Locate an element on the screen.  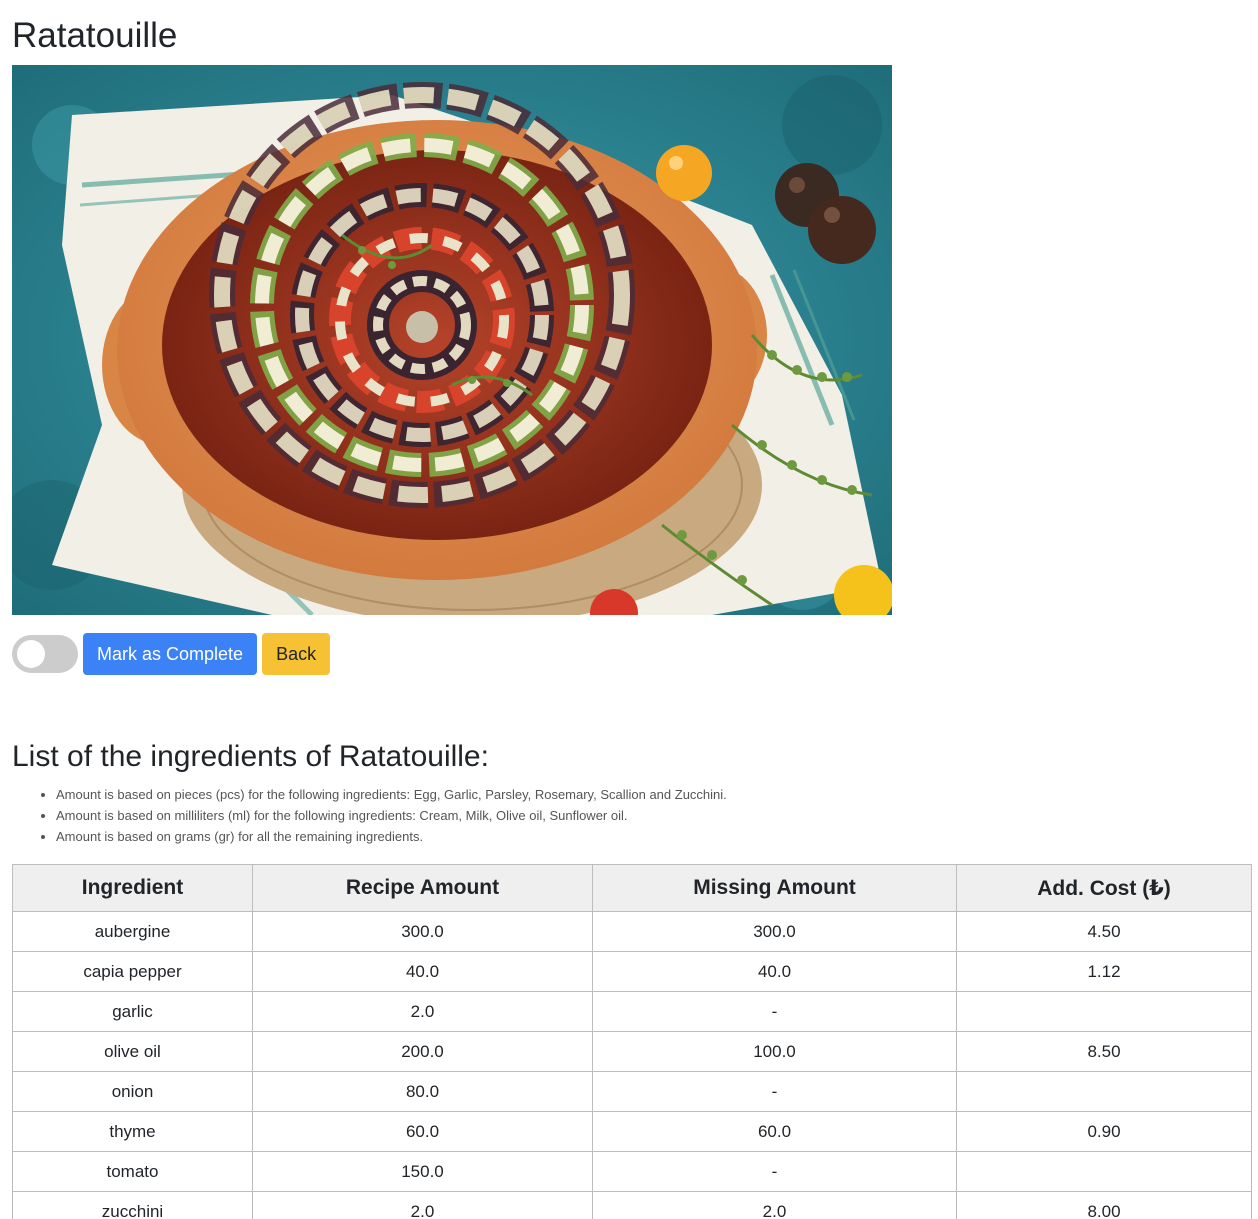
add-cost-cell: 0.90 is located at coordinates (1104, 1131).